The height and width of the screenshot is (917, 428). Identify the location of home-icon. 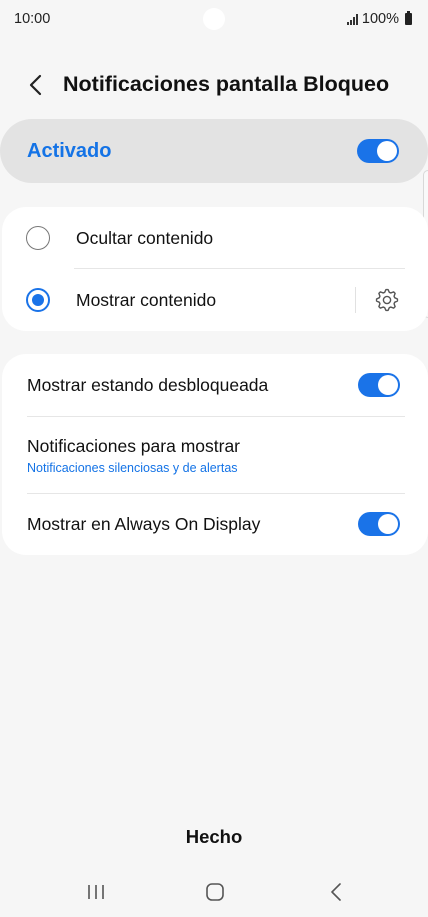
(215, 892).